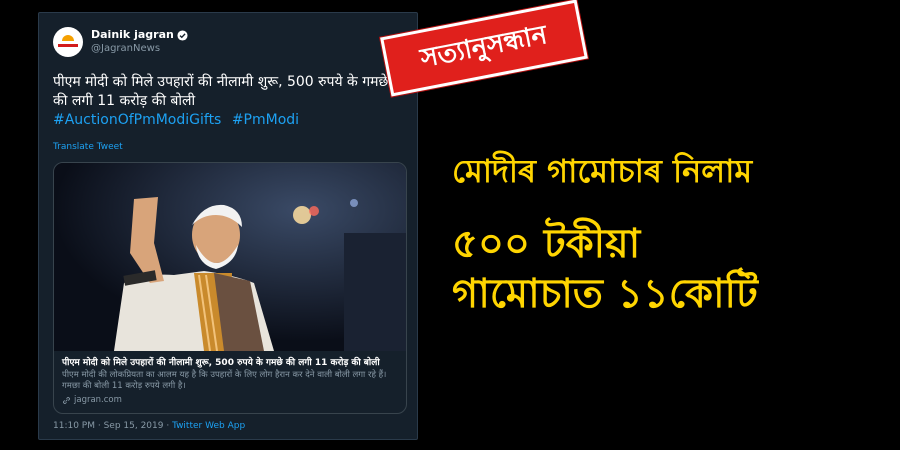 Image resolution: width=900 pixels, height=450 pixels. I want to click on avatar, so click(68, 42).